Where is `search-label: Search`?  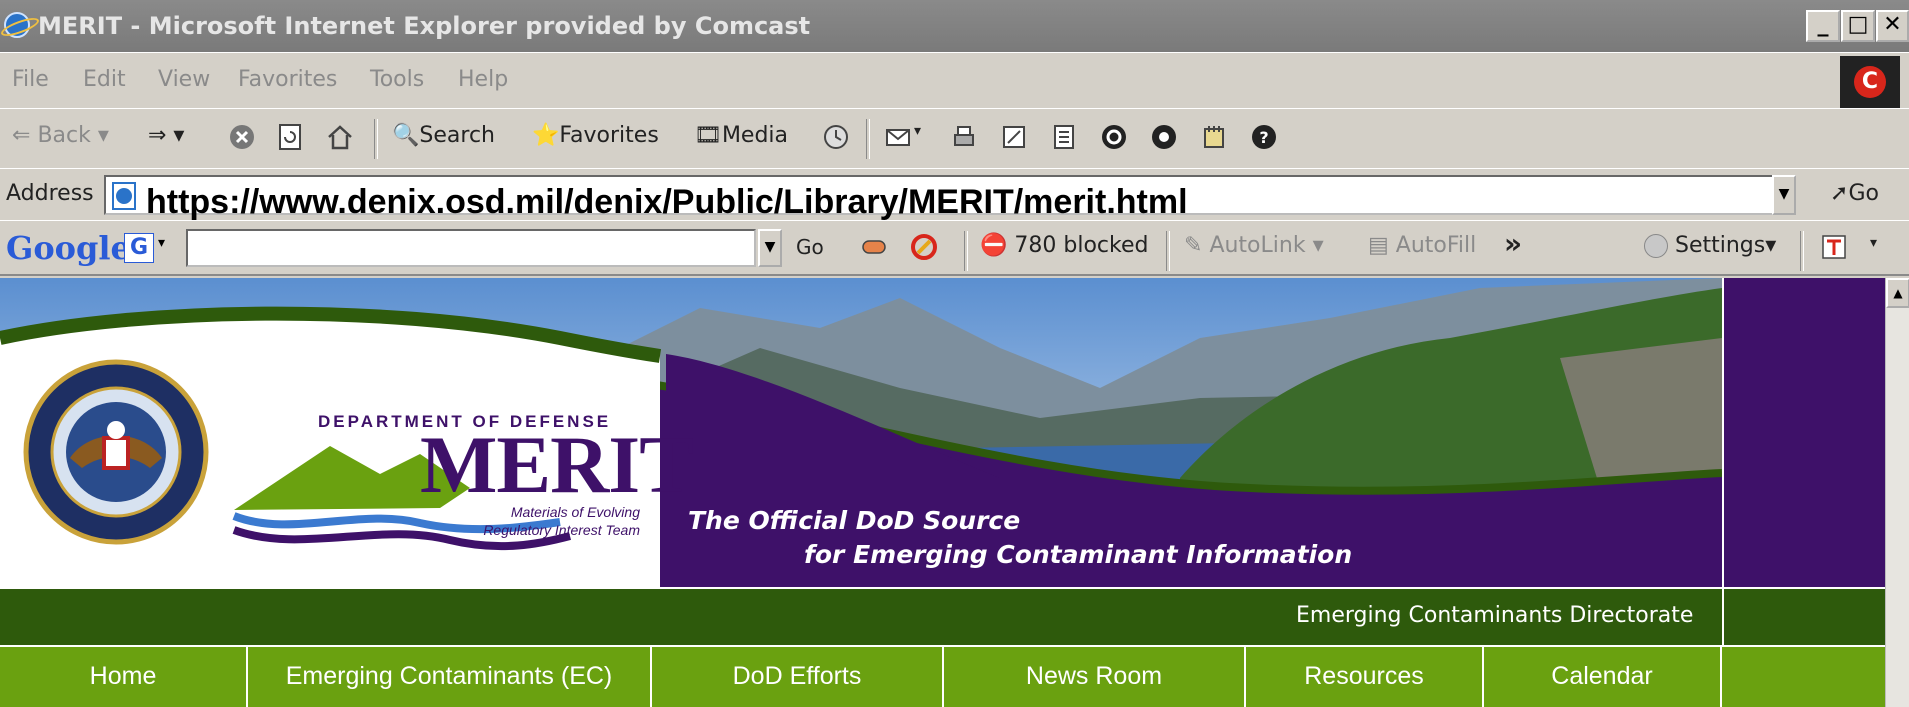 search-label: Search is located at coordinates (457, 135).